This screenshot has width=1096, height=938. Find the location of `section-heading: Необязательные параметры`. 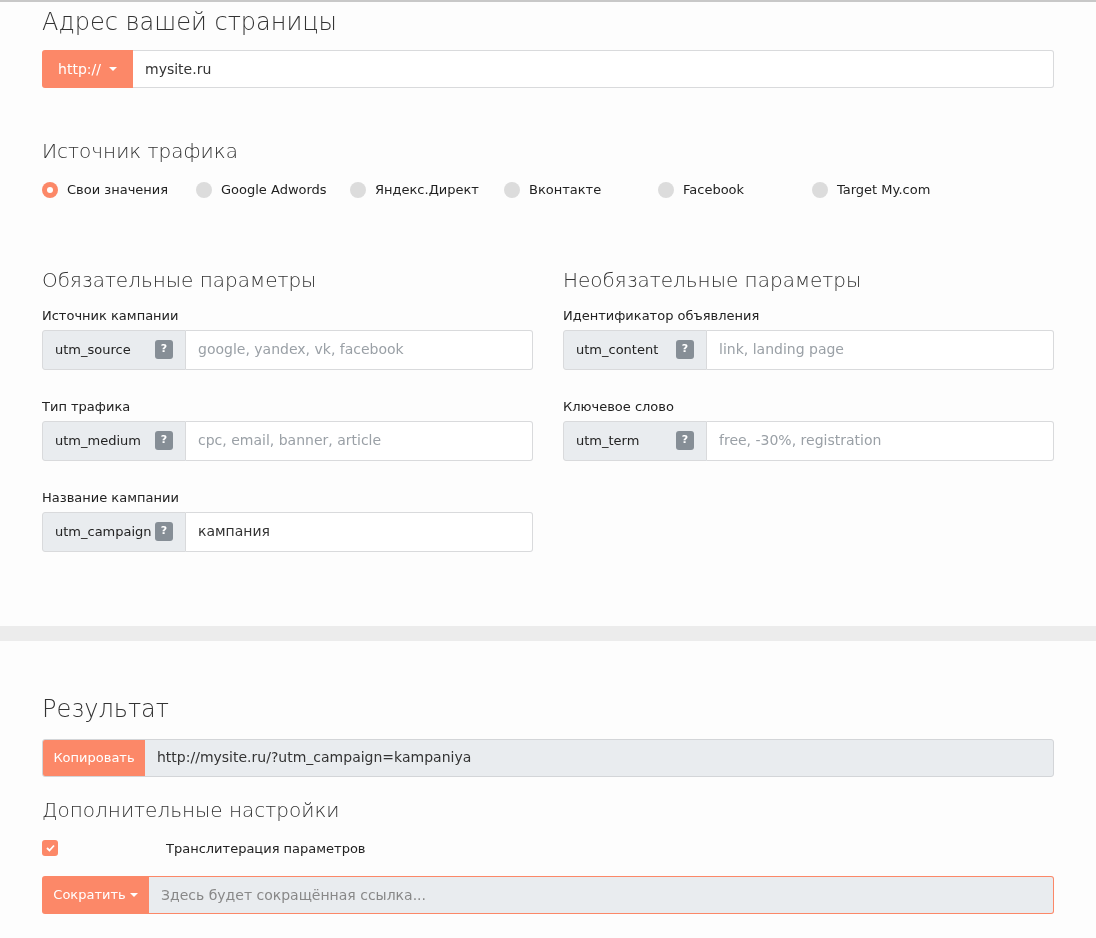

section-heading: Необязательные параметры is located at coordinates (713, 279).